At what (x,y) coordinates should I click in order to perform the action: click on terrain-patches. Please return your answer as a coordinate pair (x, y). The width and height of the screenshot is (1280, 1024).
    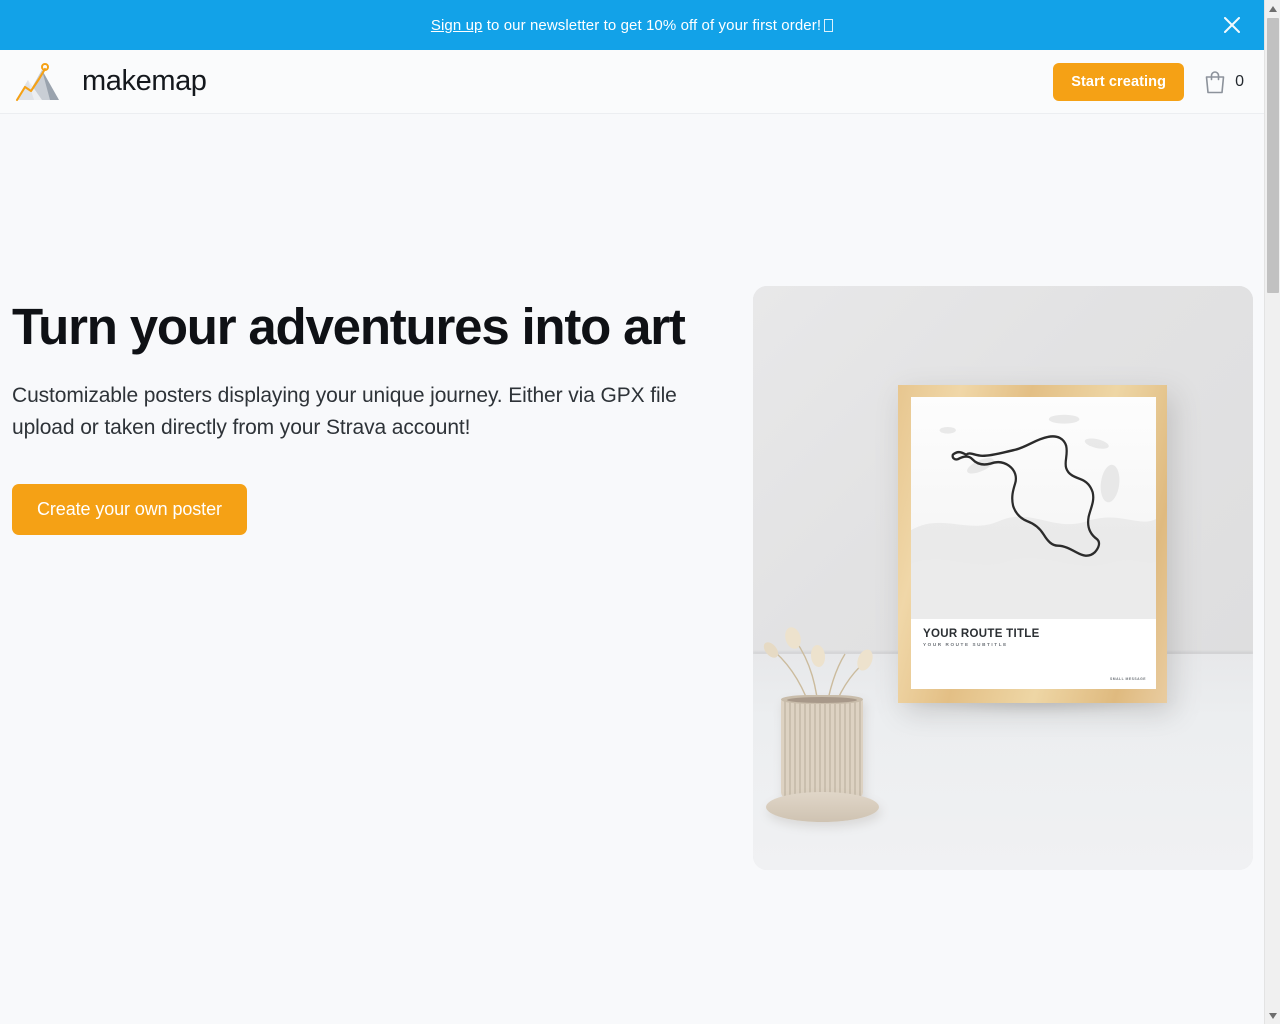
    Looking at the image, I should click on (1029, 458).